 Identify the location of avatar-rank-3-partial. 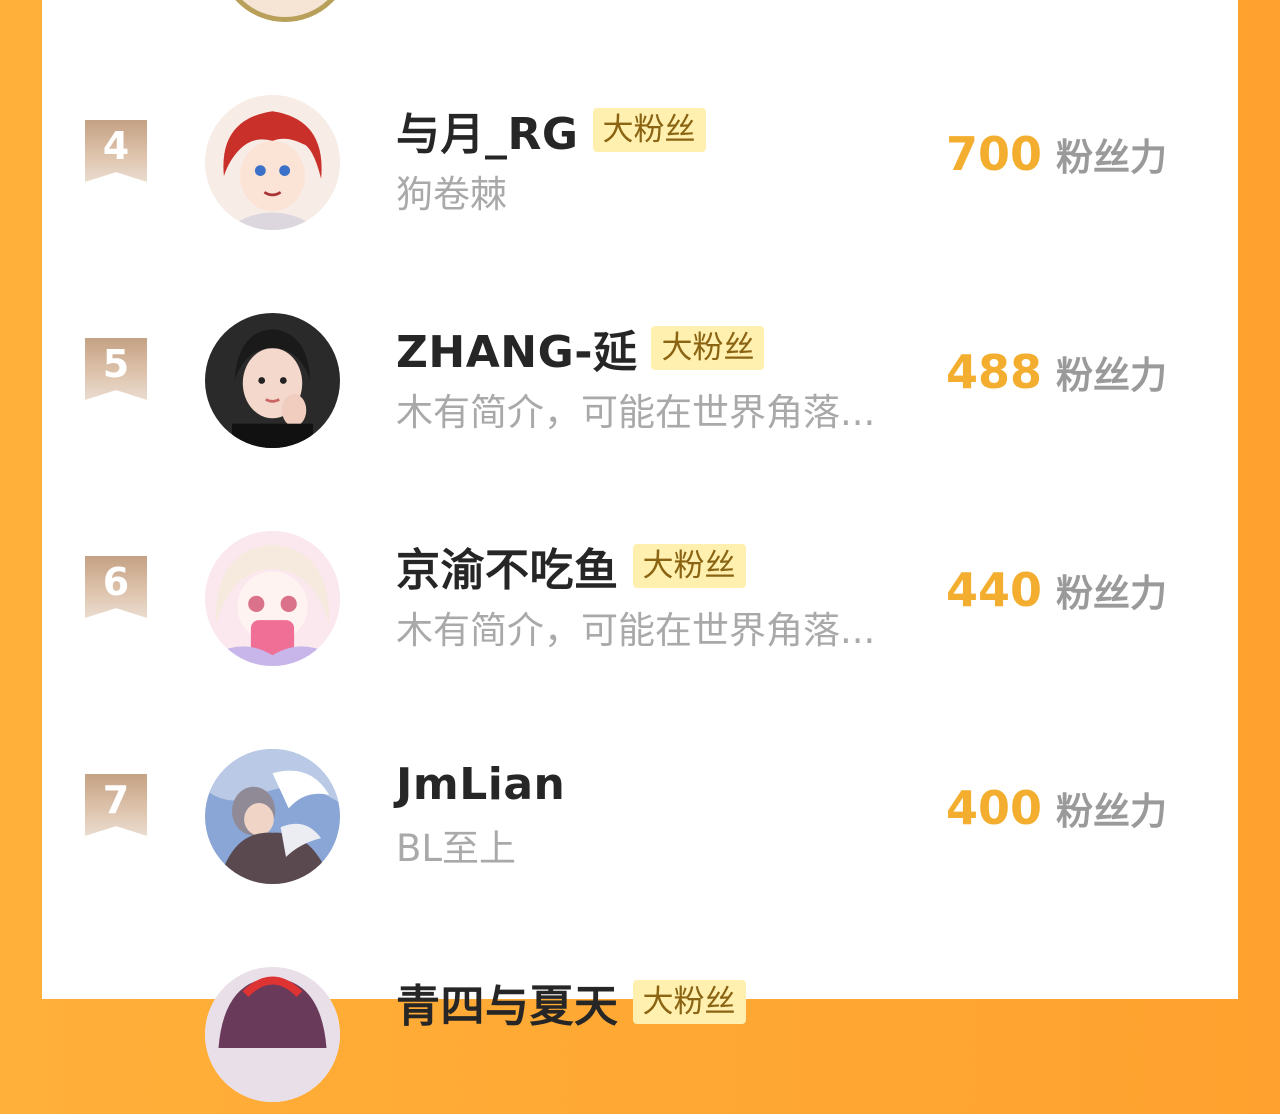
(285, 11).